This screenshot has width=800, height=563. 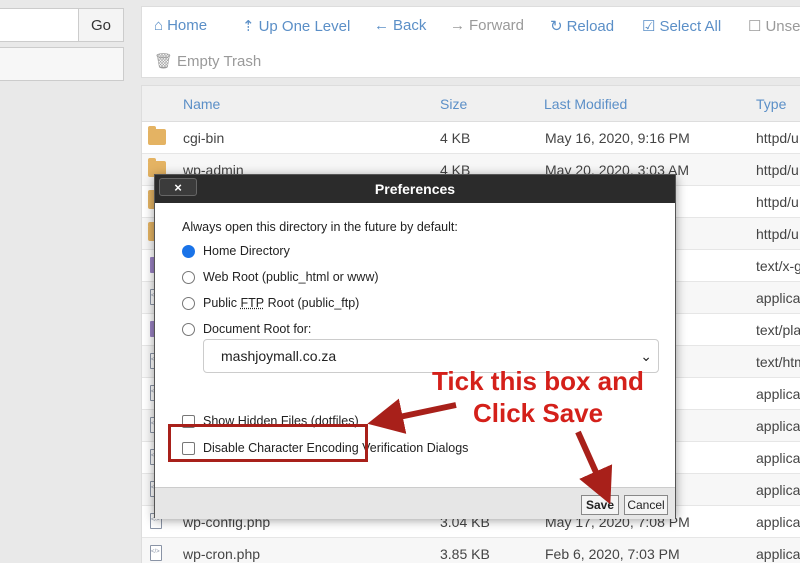 What do you see at coordinates (248, 26) in the screenshot?
I see `up-arrow-icon: ⇡` at bounding box center [248, 26].